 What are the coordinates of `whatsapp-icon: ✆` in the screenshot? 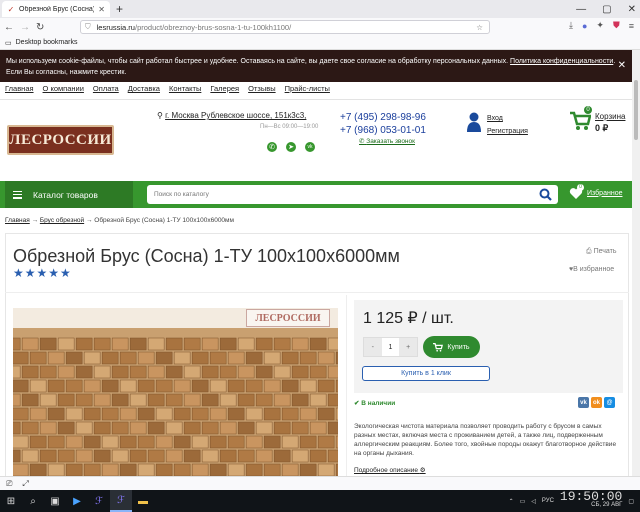 It's located at (272, 147).